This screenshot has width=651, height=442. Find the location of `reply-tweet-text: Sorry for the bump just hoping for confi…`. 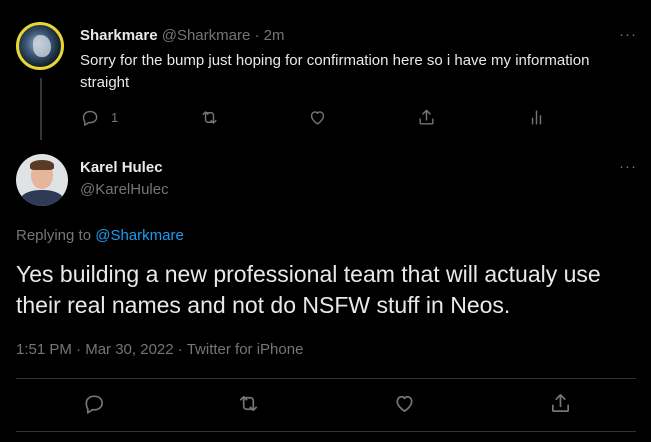

reply-tweet-text: Sorry for the bump just hoping for confi… is located at coordinates (335, 71).